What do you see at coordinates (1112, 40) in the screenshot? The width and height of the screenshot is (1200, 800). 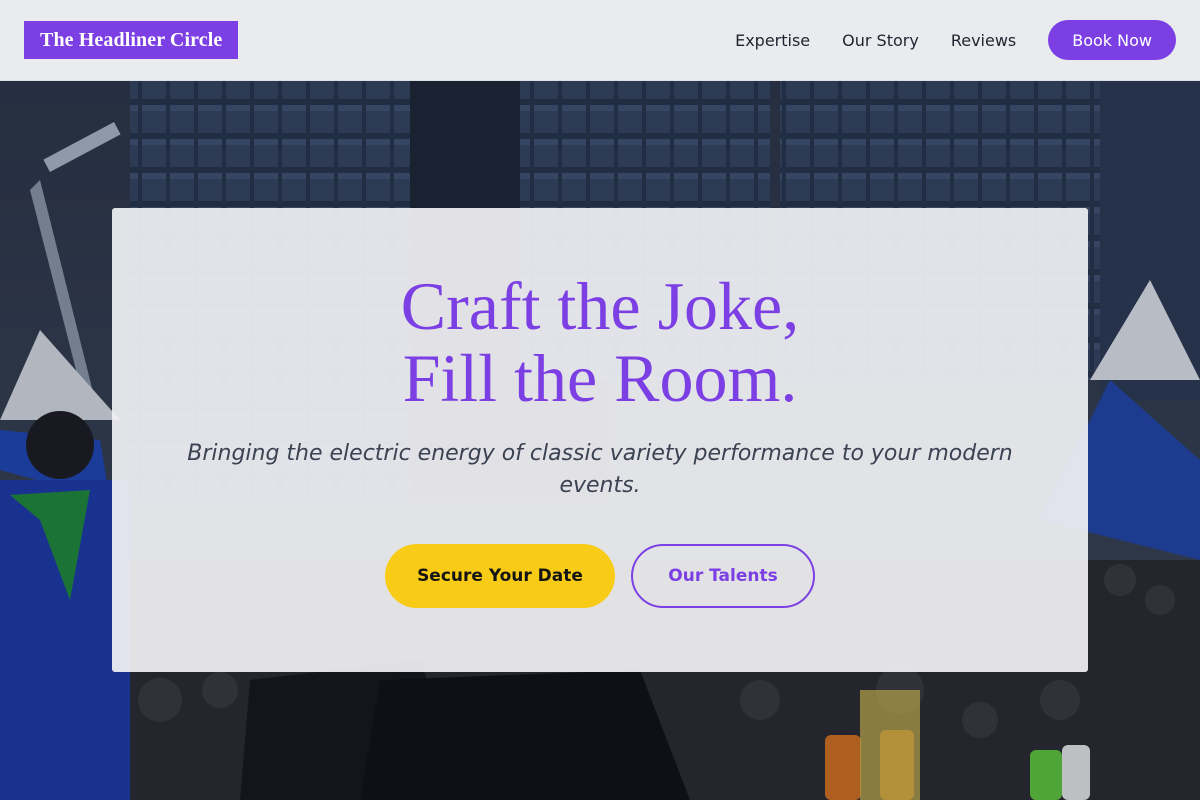 I see `book-now-button: Book Now` at bounding box center [1112, 40].